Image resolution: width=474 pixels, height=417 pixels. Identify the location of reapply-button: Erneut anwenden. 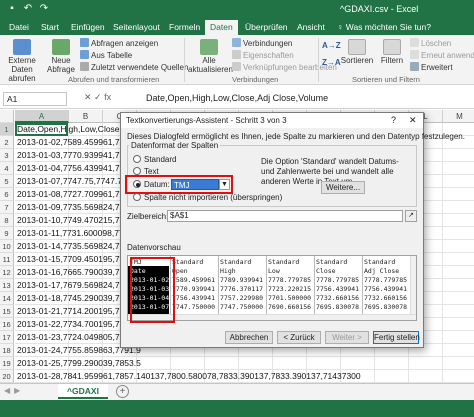
(442, 55).